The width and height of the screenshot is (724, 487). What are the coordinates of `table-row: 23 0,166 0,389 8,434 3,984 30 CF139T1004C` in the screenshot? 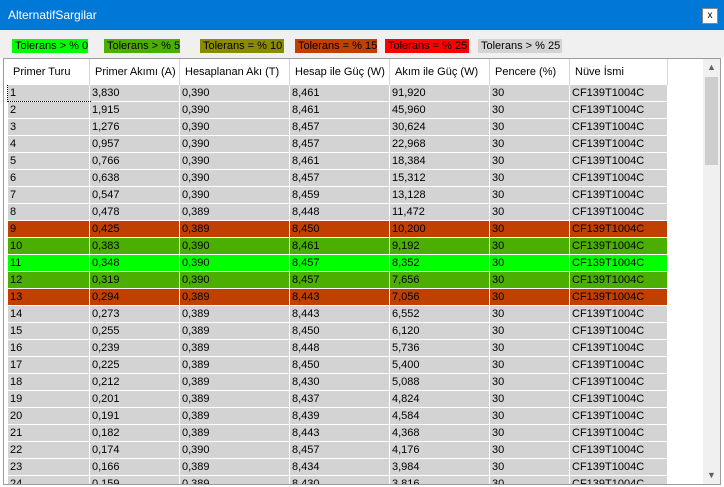 It's located at (338, 467).